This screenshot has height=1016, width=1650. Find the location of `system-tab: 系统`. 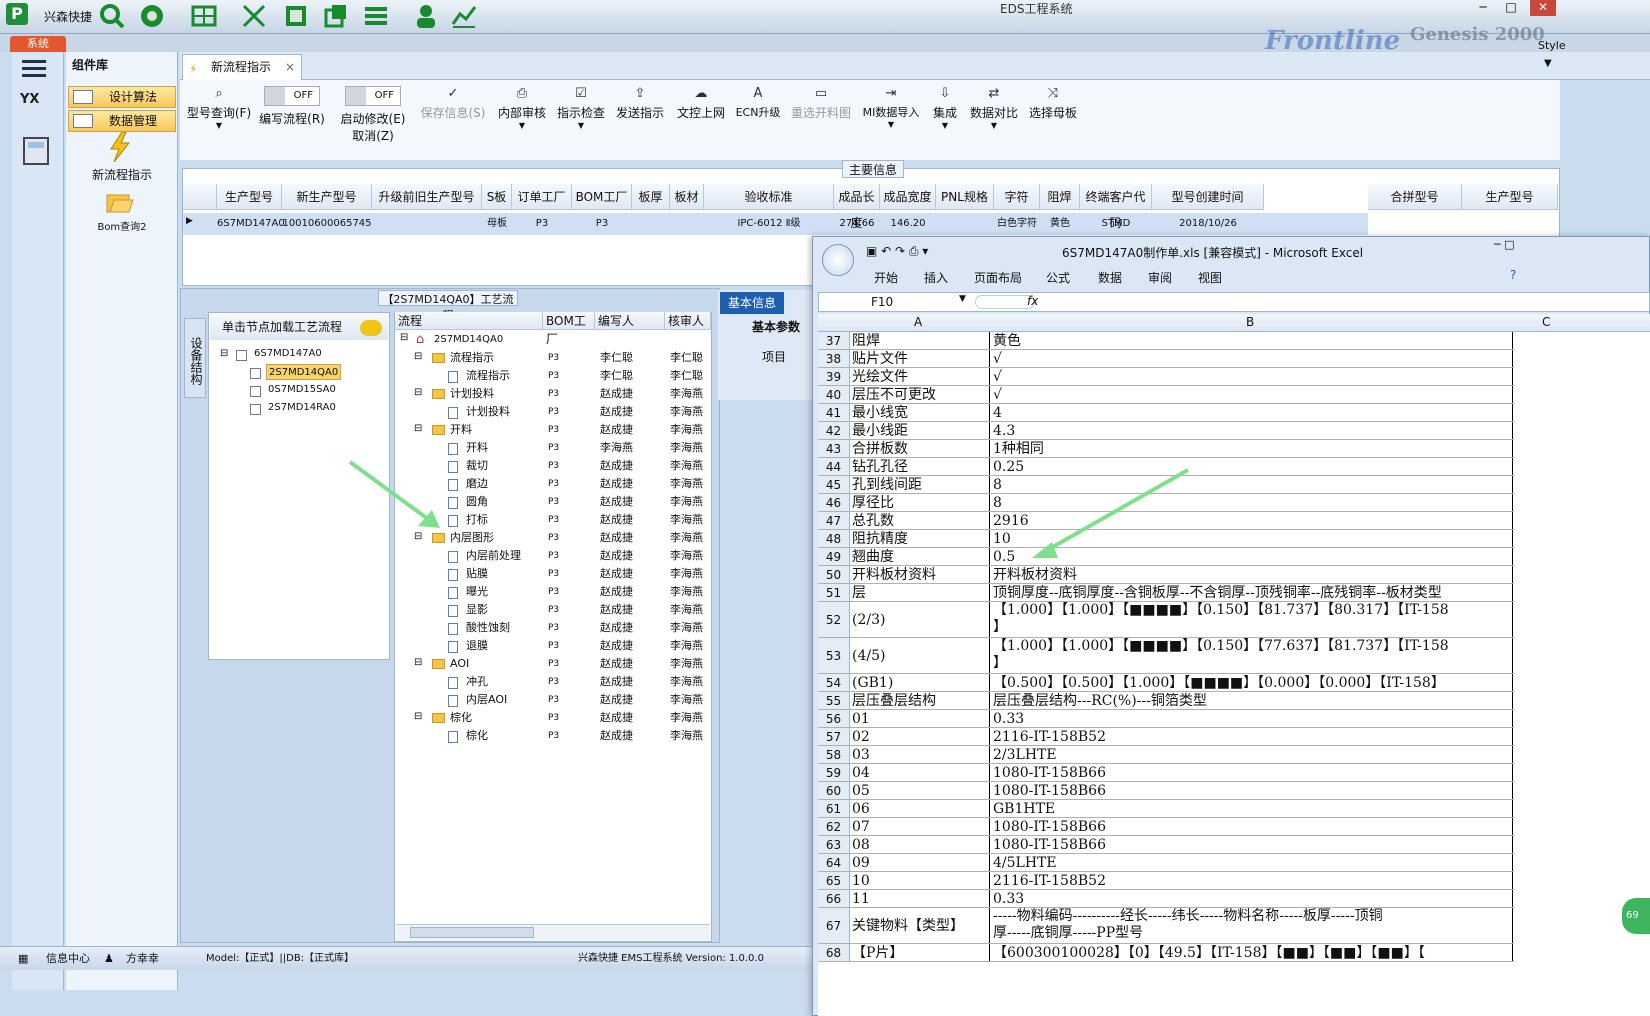

system-tab: 系统 is located at coordinates (38, 44).